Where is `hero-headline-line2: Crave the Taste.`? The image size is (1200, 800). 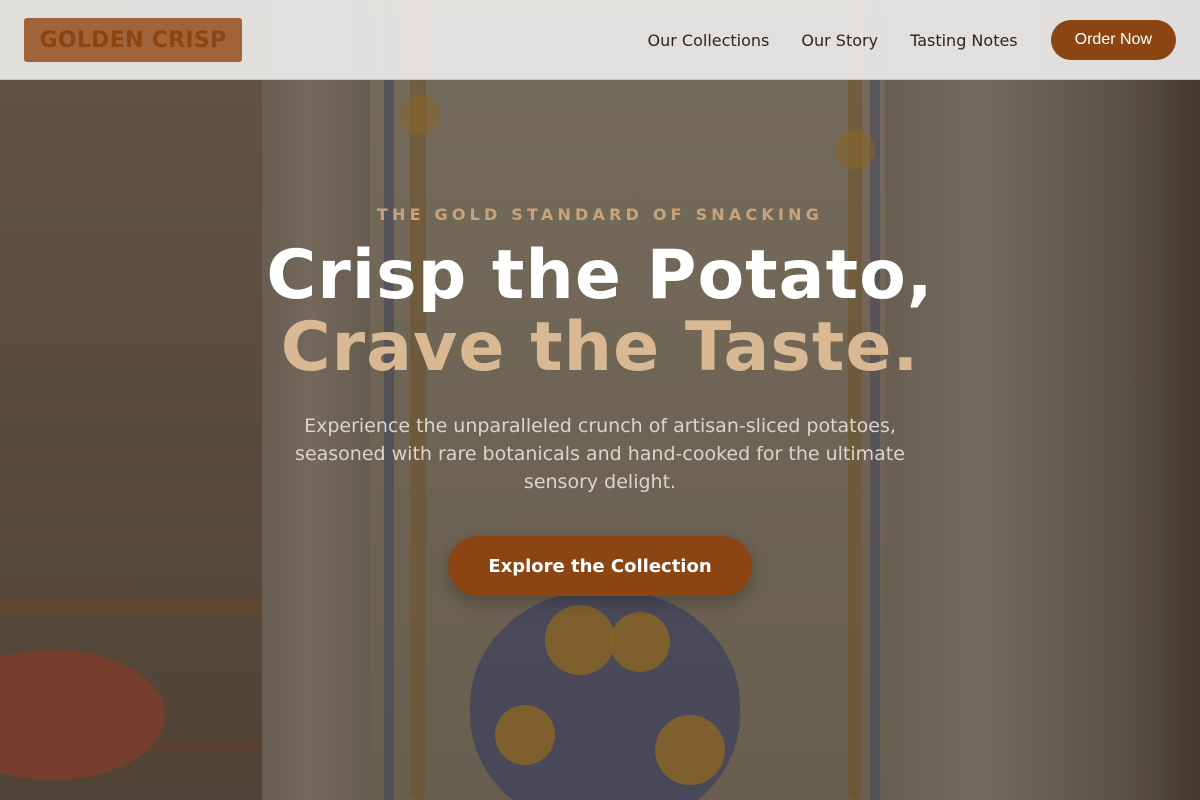
hero-headline-line2: Crave the Taste. is located at coordinates (600, 347).